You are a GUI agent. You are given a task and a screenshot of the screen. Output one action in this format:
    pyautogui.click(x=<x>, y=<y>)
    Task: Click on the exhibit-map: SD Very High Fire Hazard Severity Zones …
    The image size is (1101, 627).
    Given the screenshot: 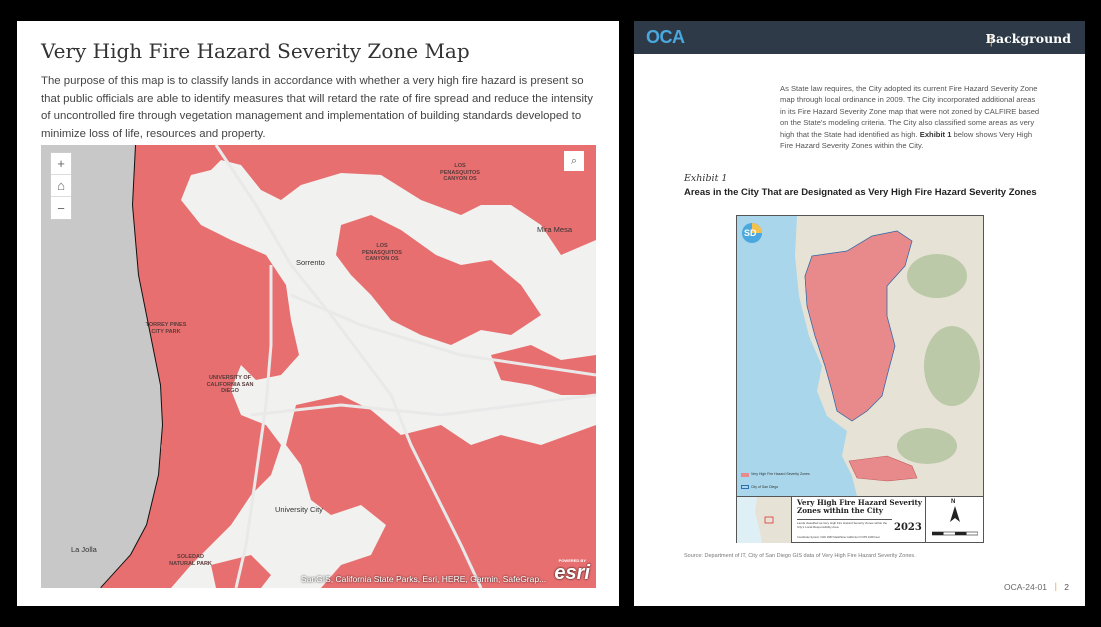 What is the action you would take?
    pyautogui.click(x=860, y=379)
    